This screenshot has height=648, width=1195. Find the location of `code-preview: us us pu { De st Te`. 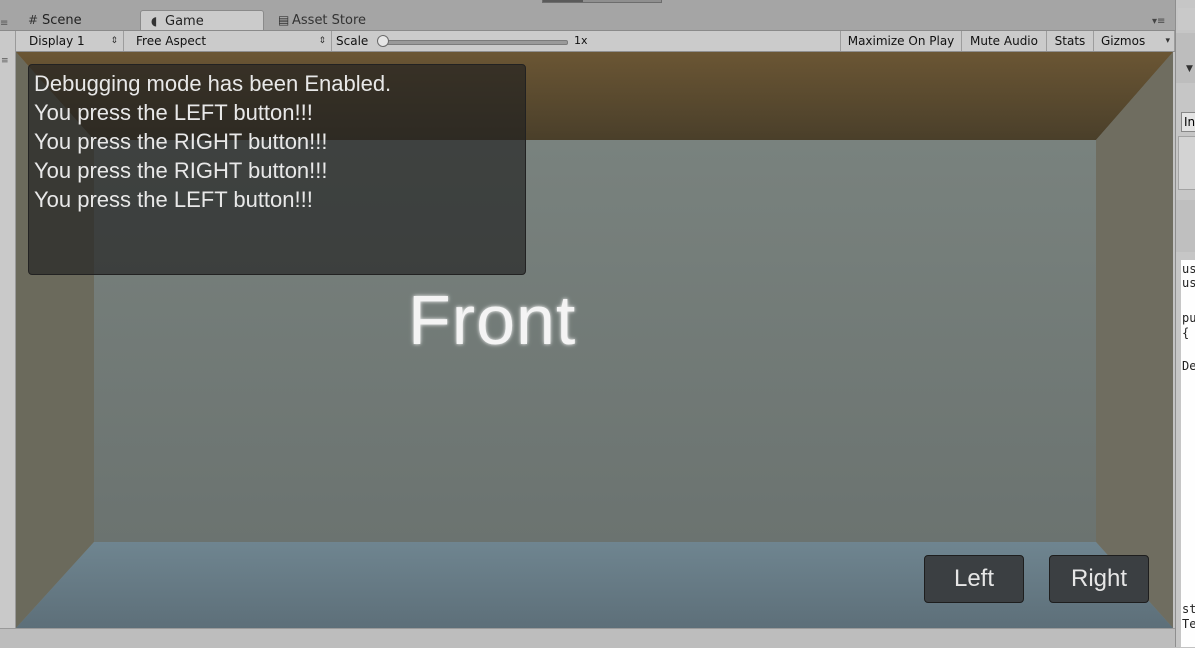

code-preview: us us pu { De st Te is located at coordinates (1188, 453).